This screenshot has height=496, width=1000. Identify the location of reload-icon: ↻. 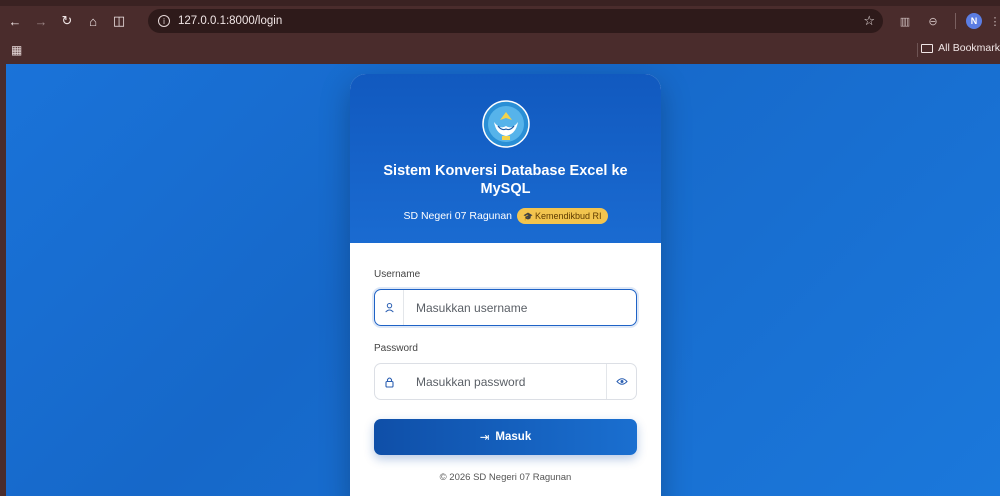
(67, 21).